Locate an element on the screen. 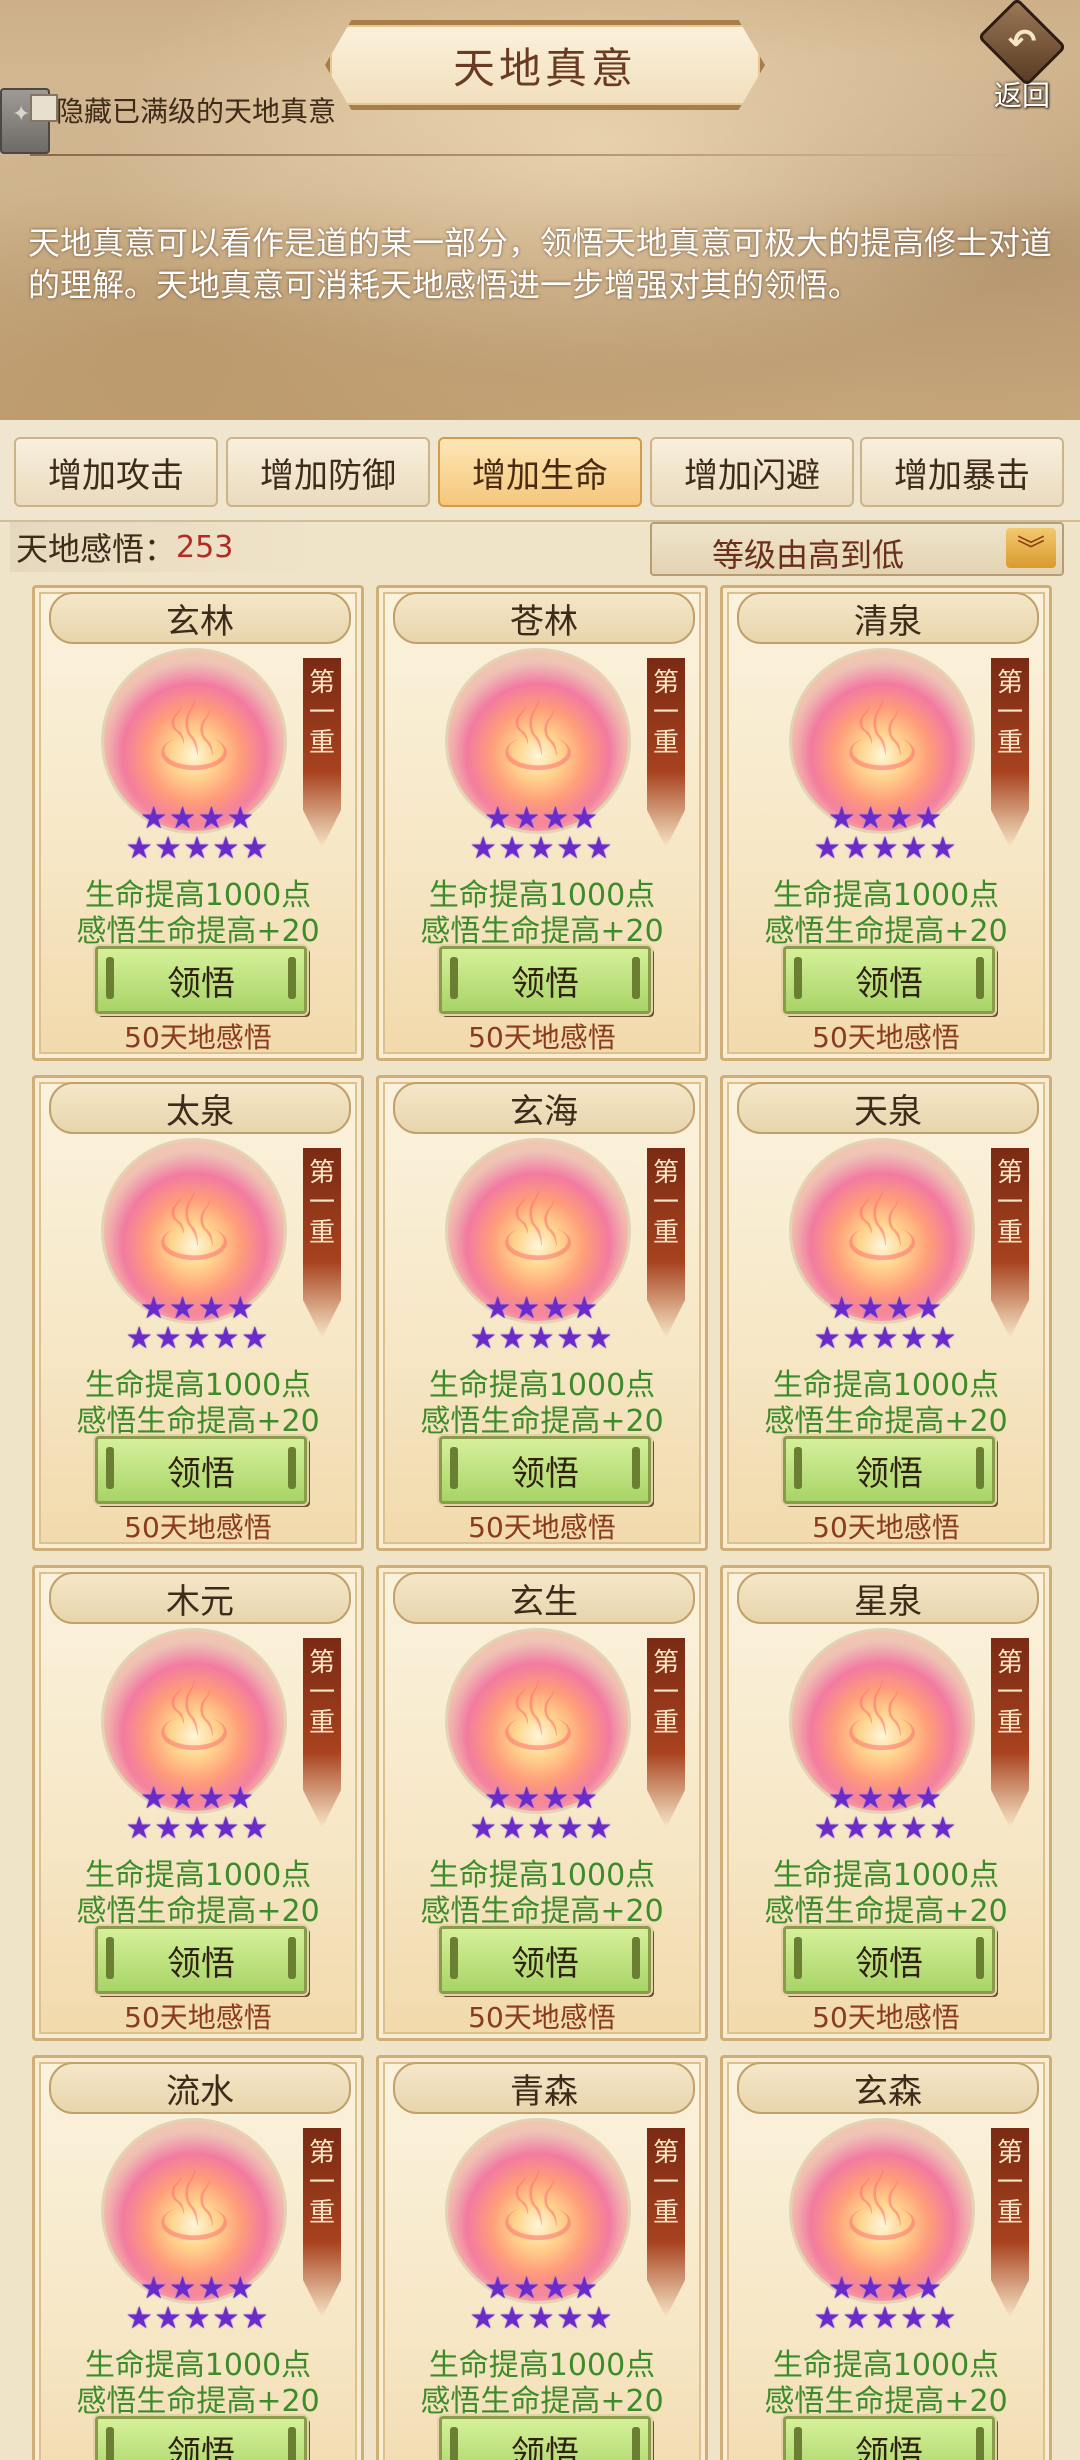 Image resolution: width=1080 pixels, height=2460 pixels. sort-dropdown: 等级由高到低 ︾ is located at coordinates (857, 549).